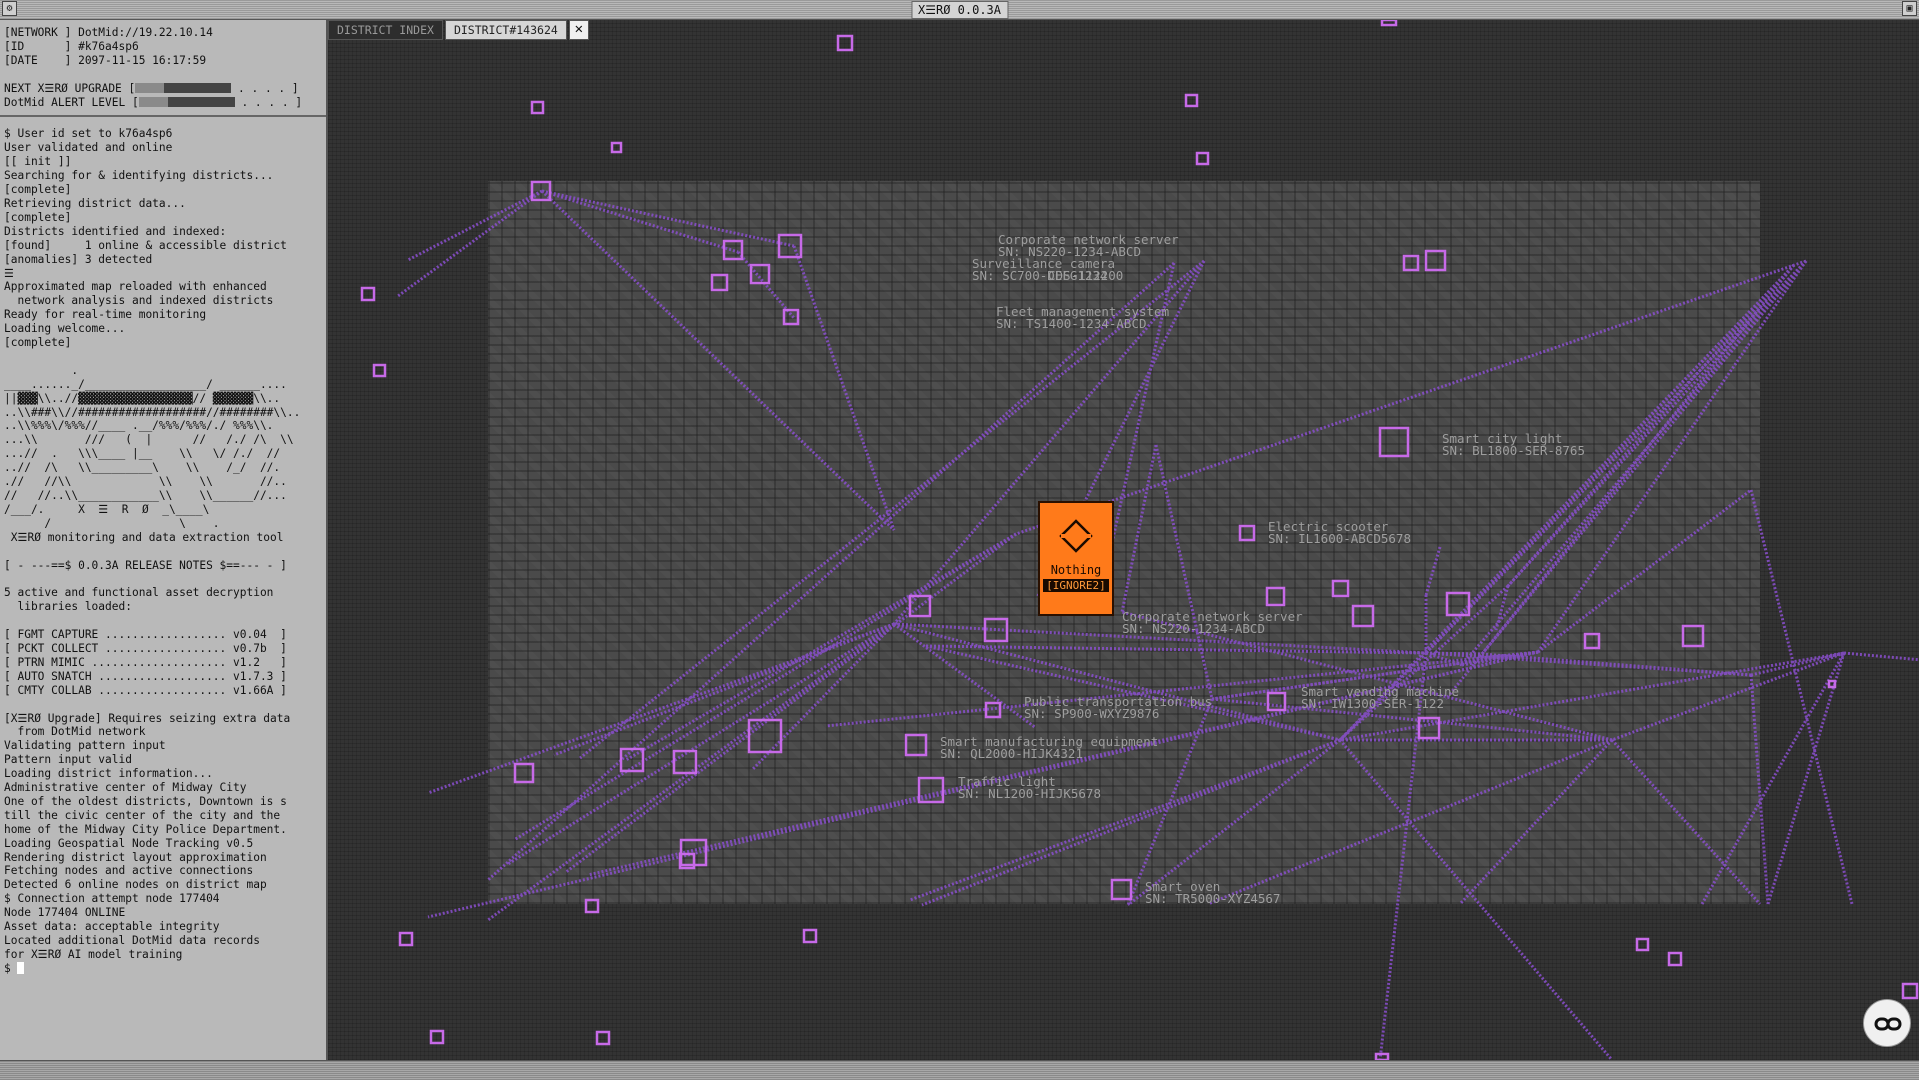 This screenshot has width=1919, height=1080. What do you see at coordinates (1076, 538) in the screenshot?
I see `node-type-icon` at bounding box center [1076, 538].